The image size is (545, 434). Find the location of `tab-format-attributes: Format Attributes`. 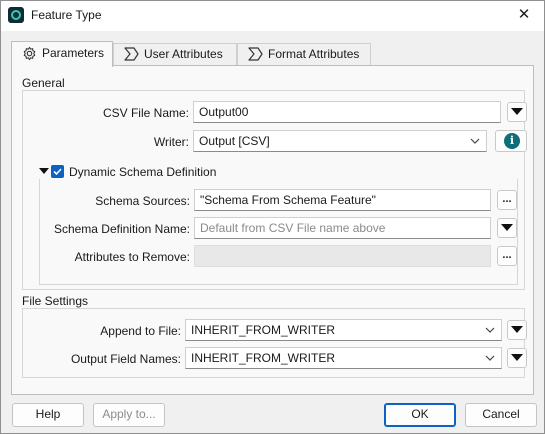

tab-format-attributes: Format Attributes is located at coordinates (304, 54).